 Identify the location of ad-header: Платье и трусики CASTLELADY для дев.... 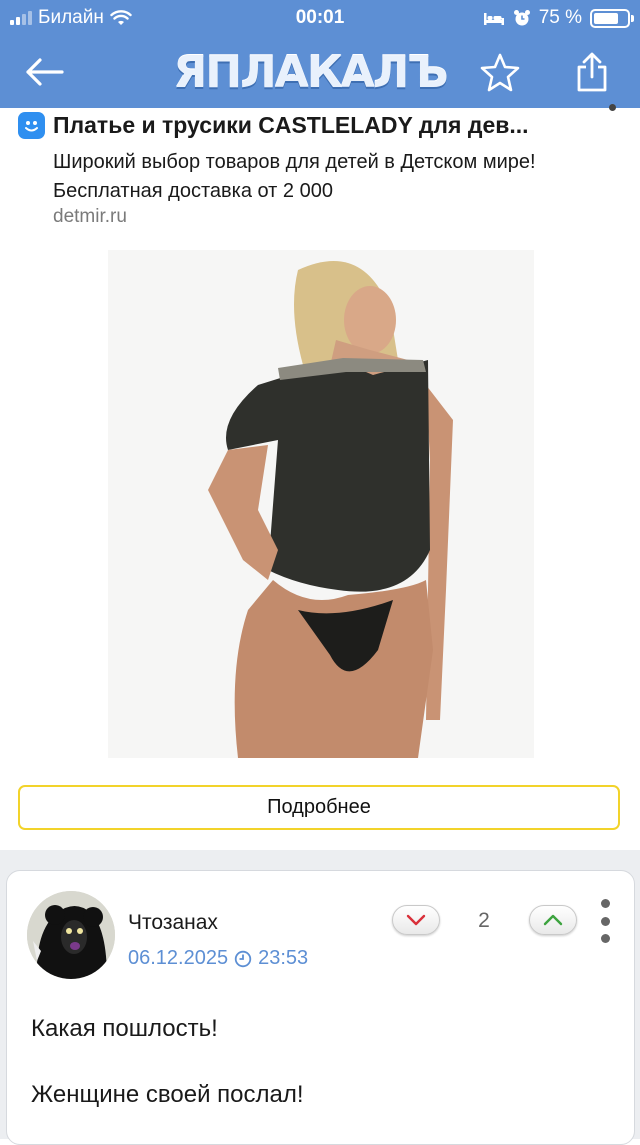
(309, 125).